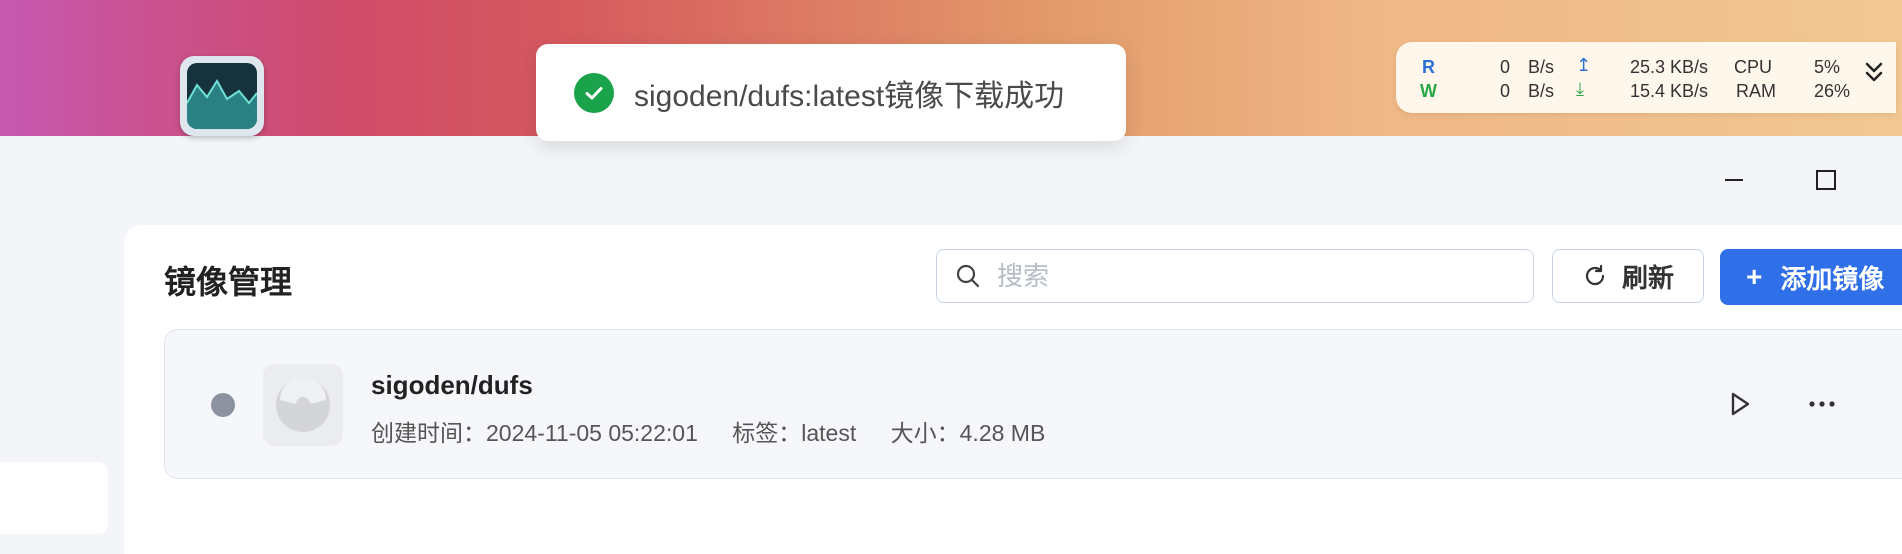 This screenshot has width=1902, height=554. I want to click on write-label: W, so click(1428, 91).